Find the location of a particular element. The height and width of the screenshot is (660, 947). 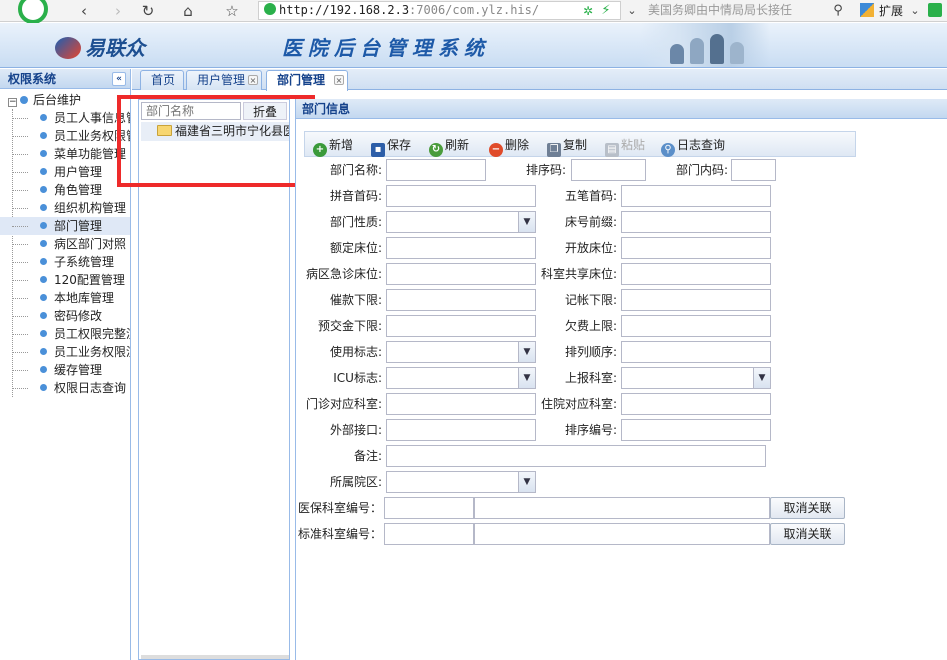

ward-emergency-beds-input is located at coordinates (461, 274).